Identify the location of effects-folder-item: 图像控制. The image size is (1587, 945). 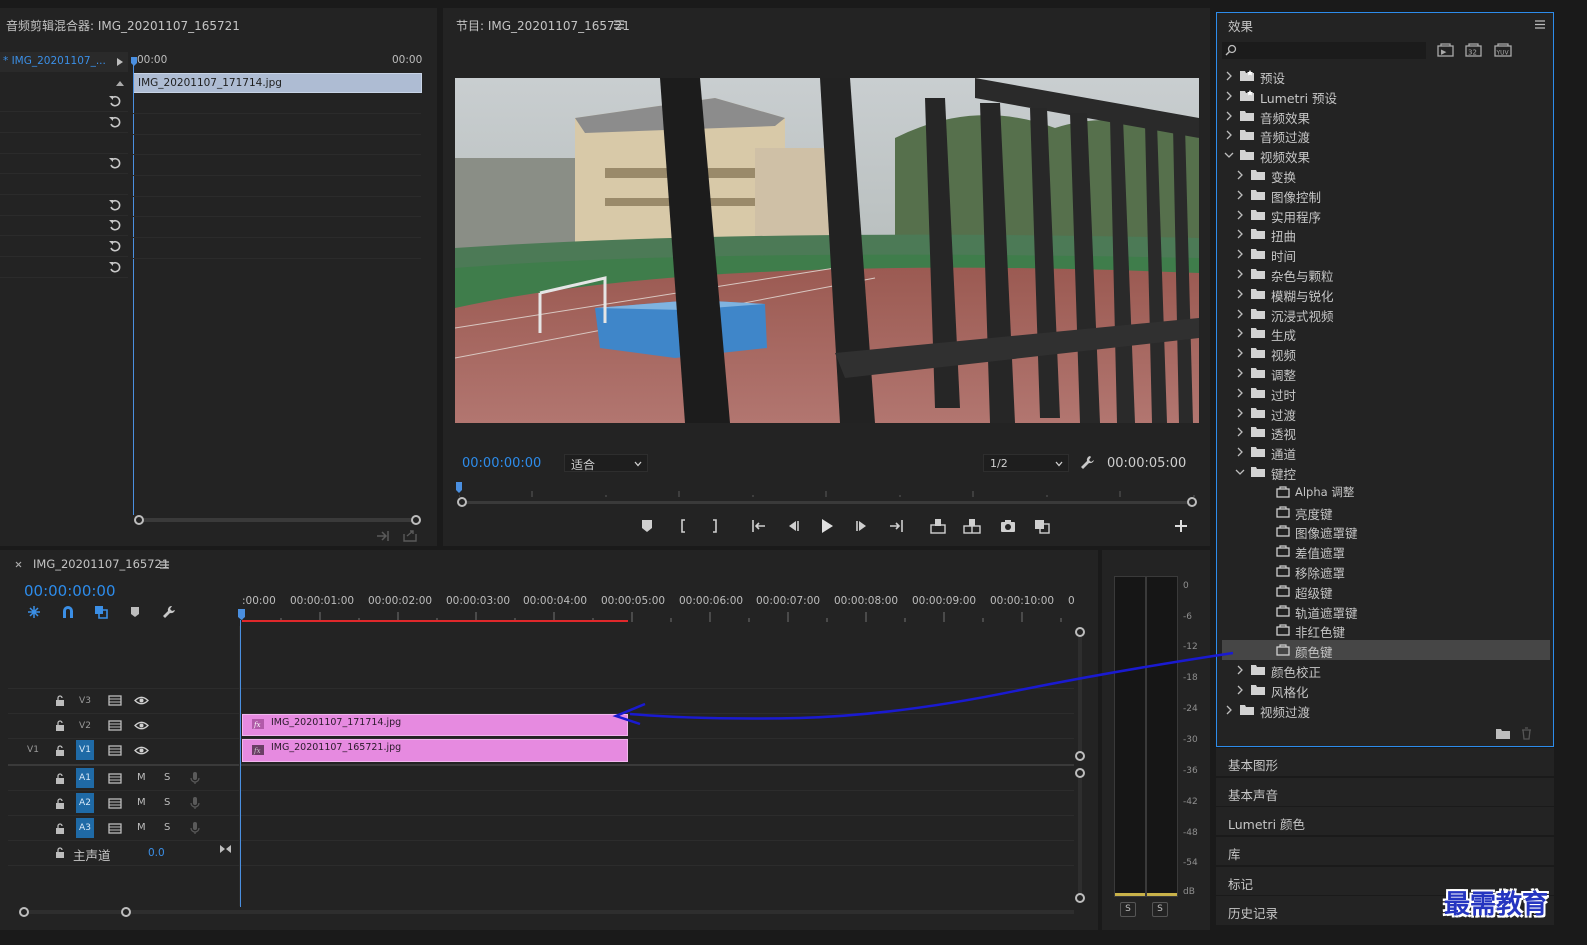
(1386, 195).